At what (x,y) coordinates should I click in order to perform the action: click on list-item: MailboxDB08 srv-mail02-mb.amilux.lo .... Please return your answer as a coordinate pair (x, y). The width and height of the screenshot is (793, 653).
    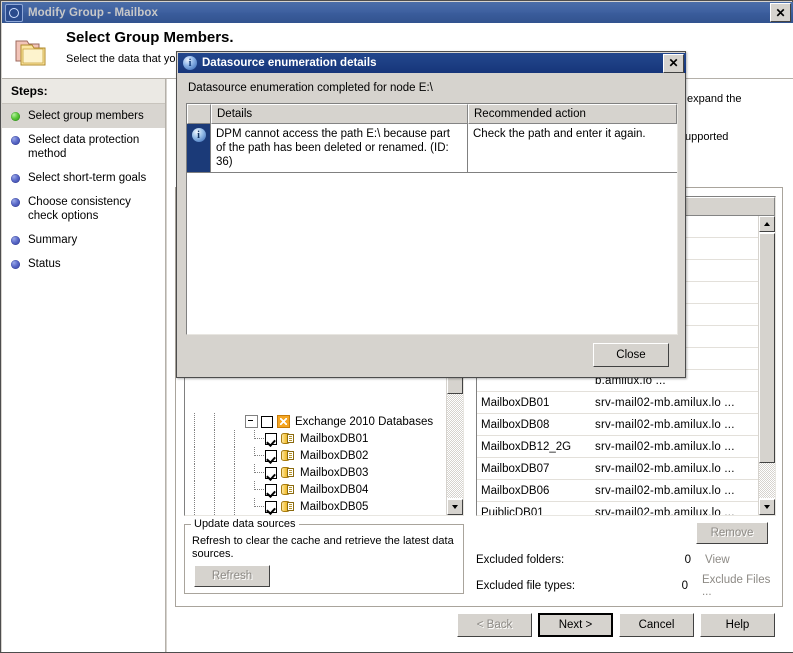
    Looking at the image, I should click on (617, 425).